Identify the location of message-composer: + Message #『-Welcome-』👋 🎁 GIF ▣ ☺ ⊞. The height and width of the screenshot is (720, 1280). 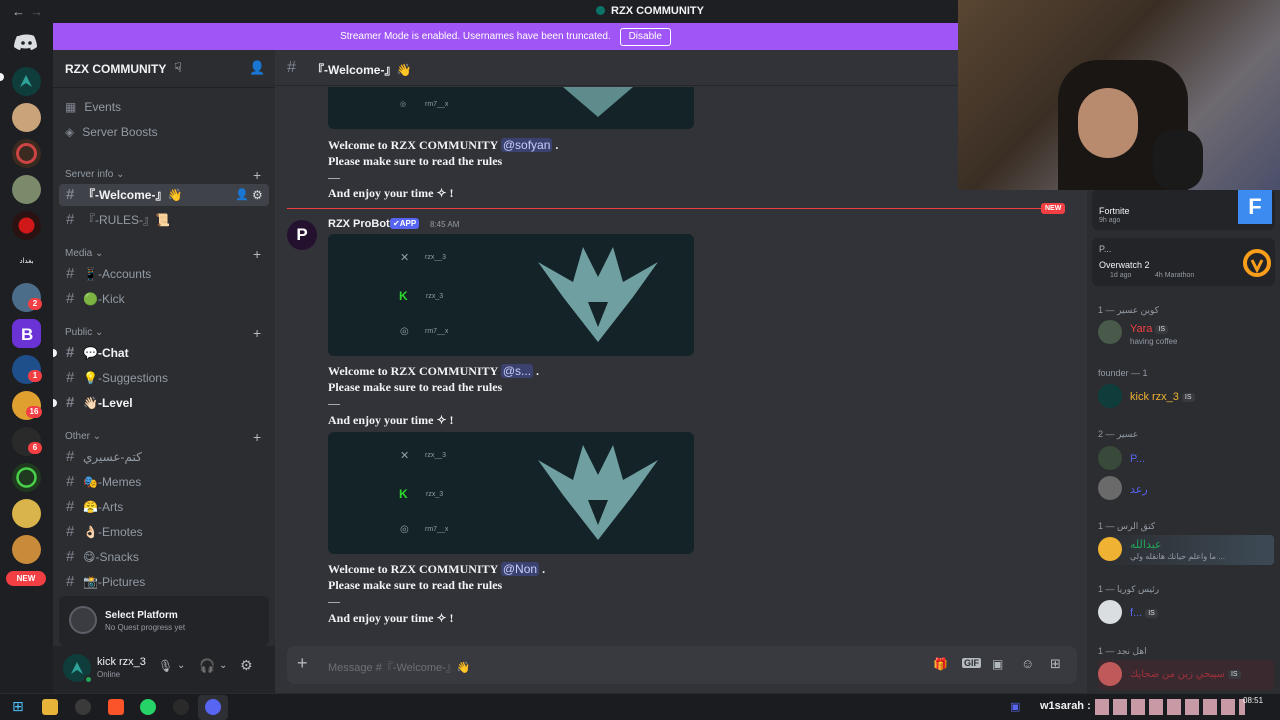
(682, 665).